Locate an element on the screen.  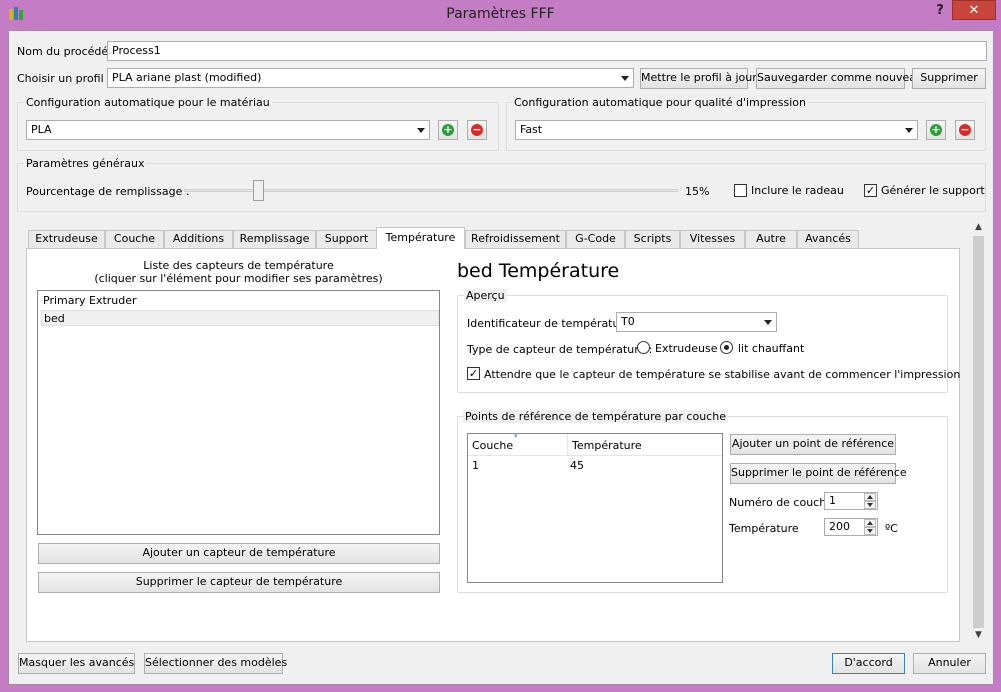
raft-label: Inclure le radeau is located at coordinates (797, 190).